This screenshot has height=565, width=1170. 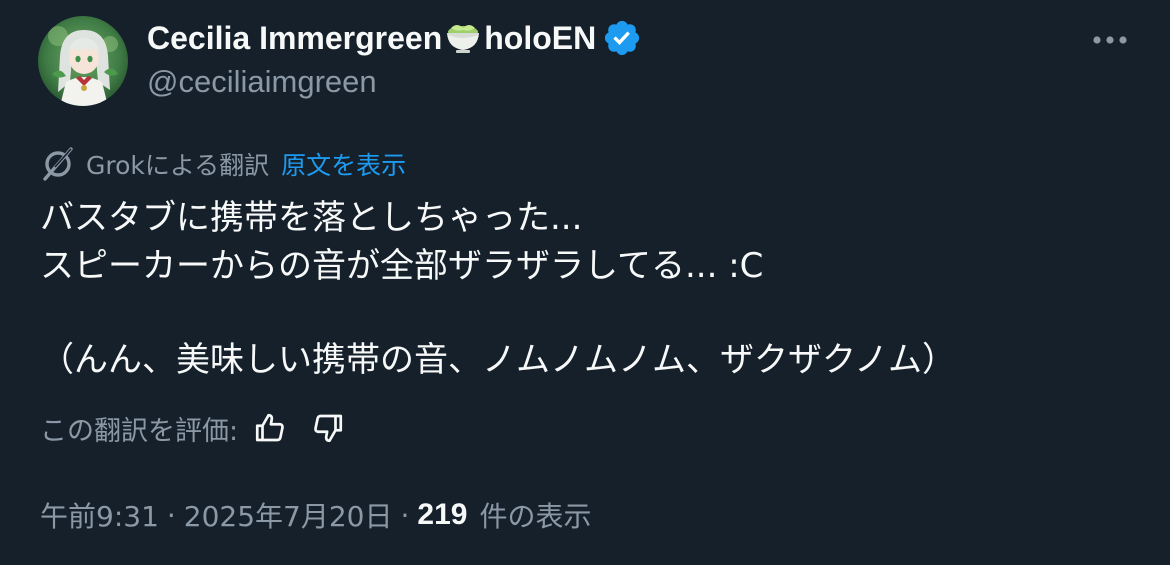 I want to click on author-name-row: Cecilia Immergreen holoEN, so click(x=394, y=38).